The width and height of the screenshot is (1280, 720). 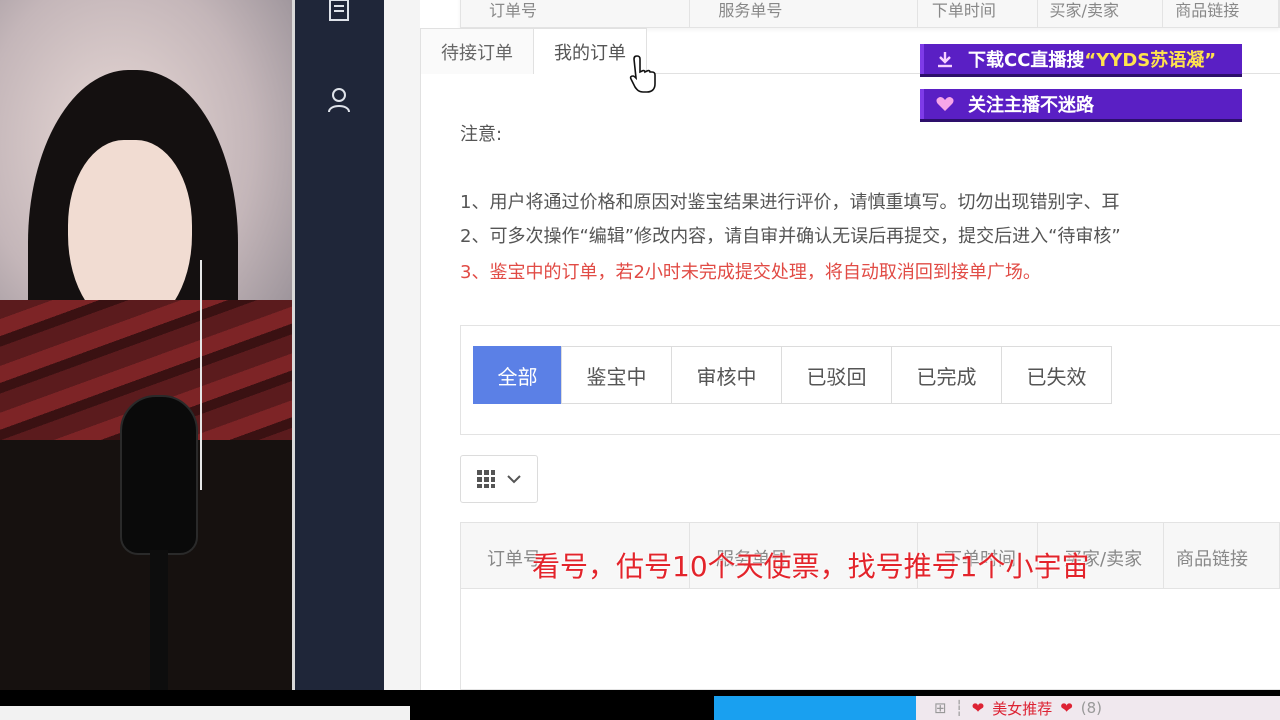 I want to click on top-col-order-time: 下单时间, so click(x=978, y=13).